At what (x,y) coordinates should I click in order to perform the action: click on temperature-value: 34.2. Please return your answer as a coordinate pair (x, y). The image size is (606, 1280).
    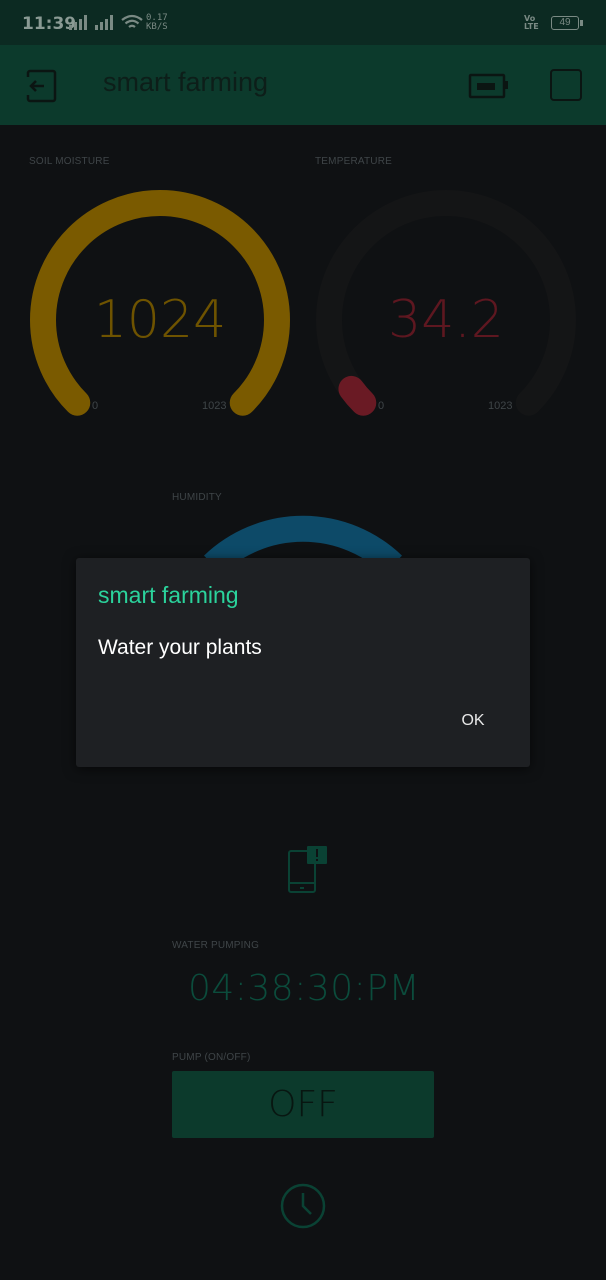
    Looking at the image, I should click on (446, 320).